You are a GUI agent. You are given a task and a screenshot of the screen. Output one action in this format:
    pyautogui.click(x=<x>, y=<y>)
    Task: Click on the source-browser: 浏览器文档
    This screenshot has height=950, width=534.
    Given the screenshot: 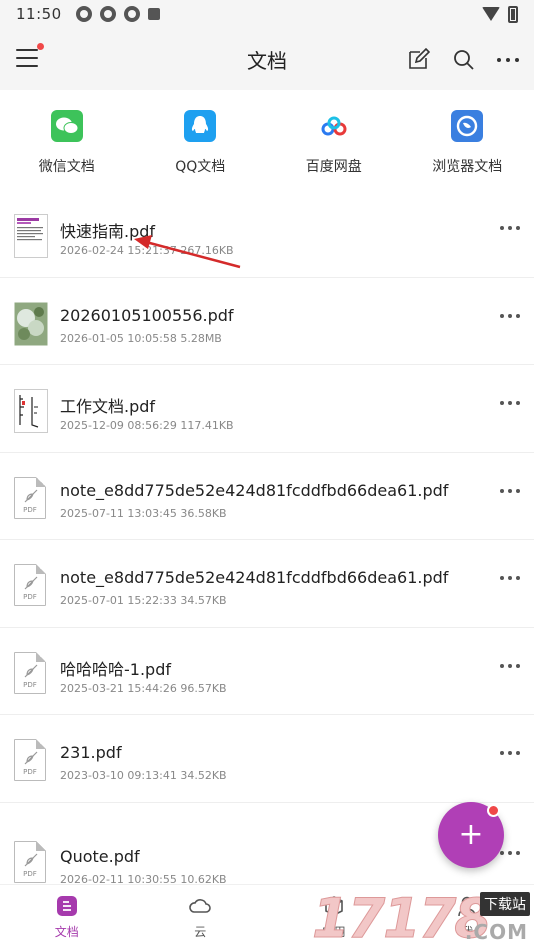 What is the action you would take?
    pyautogui.click(x=467, y=140)
    